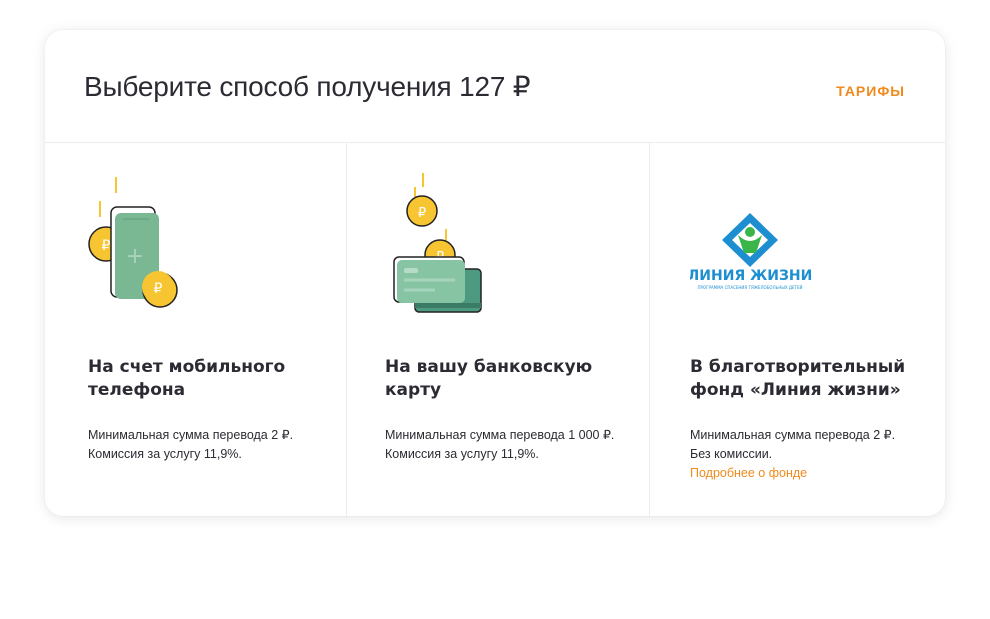 The height and width of the screenshot is (619, 990). Describe the element at coordinates (440, 246) in the screenshot. I see `bank-cards-with-coins-icon: ₽ ₽` at that location.